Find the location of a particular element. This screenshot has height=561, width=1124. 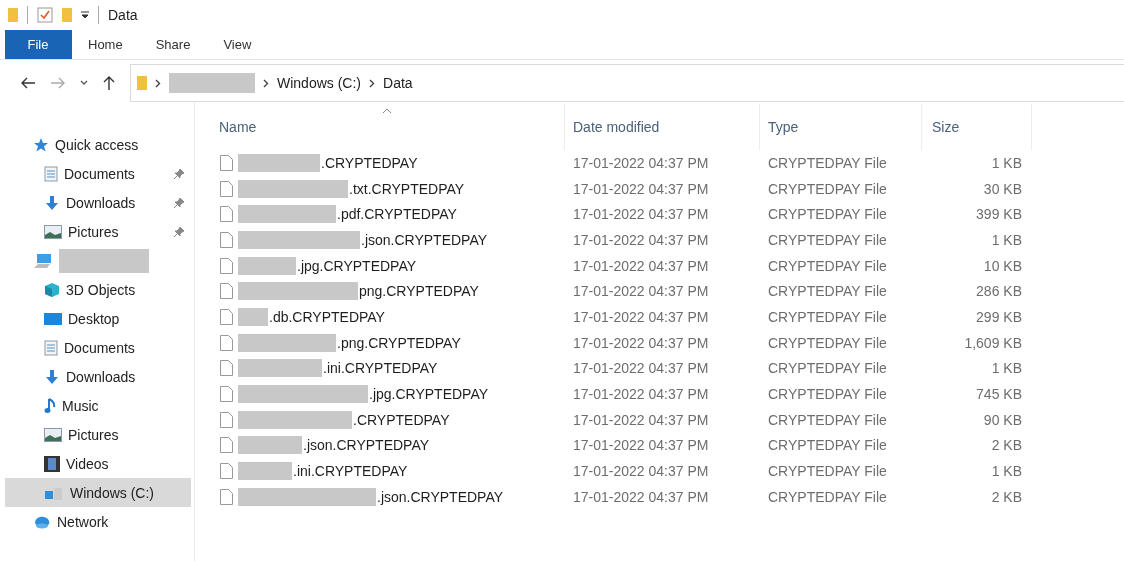

file-name: .db.CRYPTEDPAY is located at coordinates (327, 316).